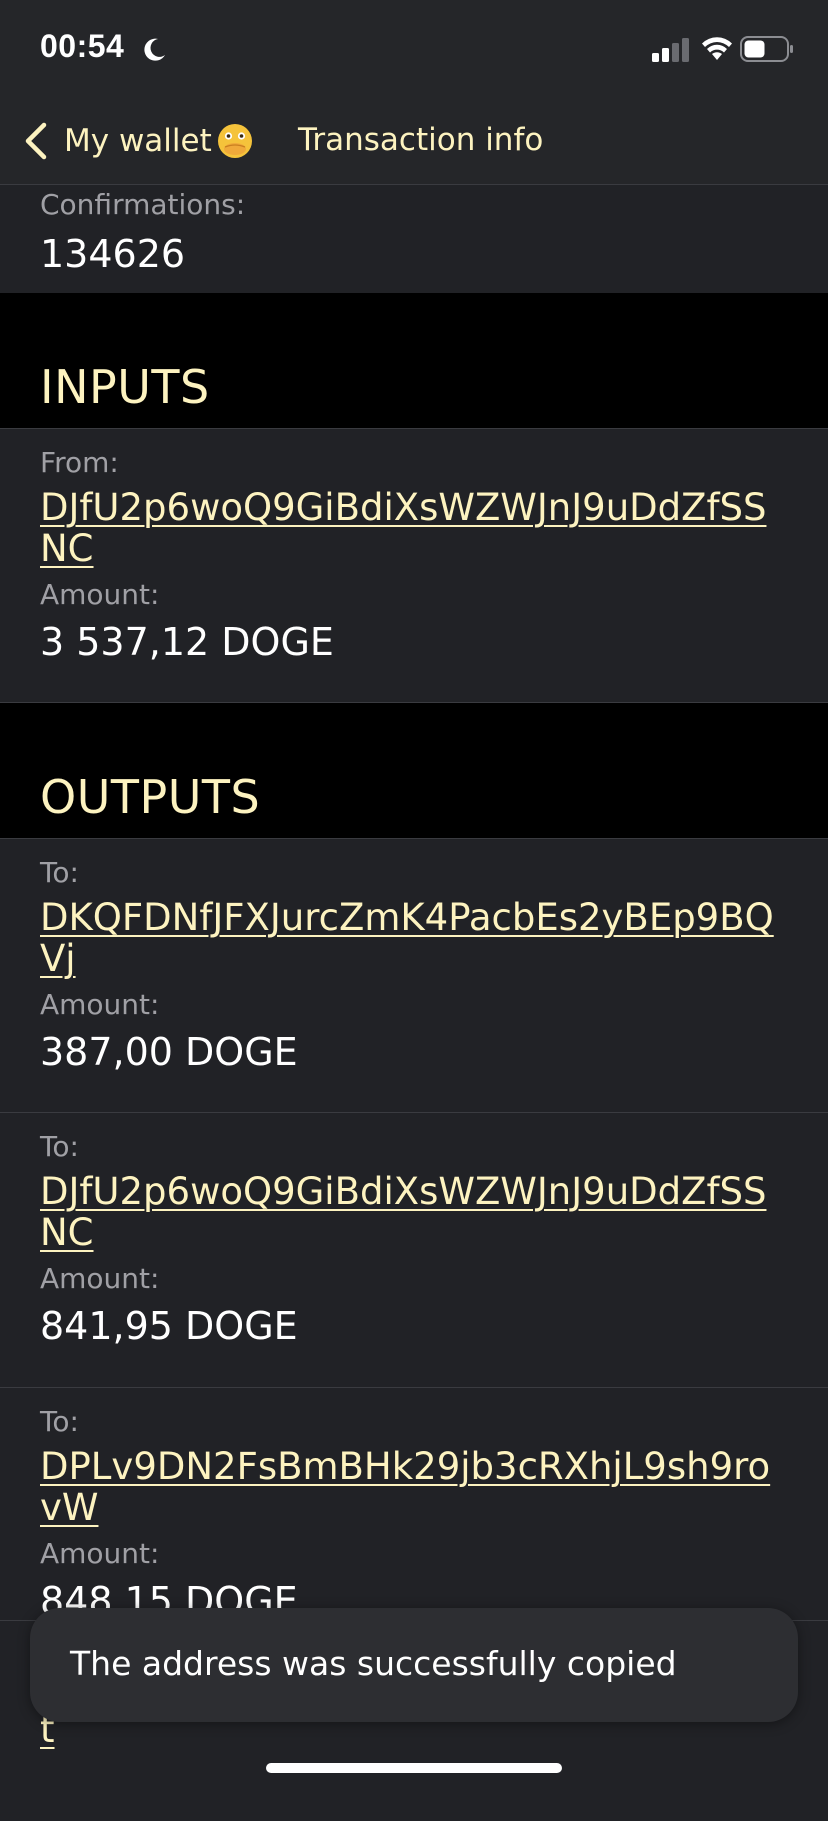 This screenshot has height=1821, width=828. I want to click on inputs-title: INPUTS, so click(125, 387).